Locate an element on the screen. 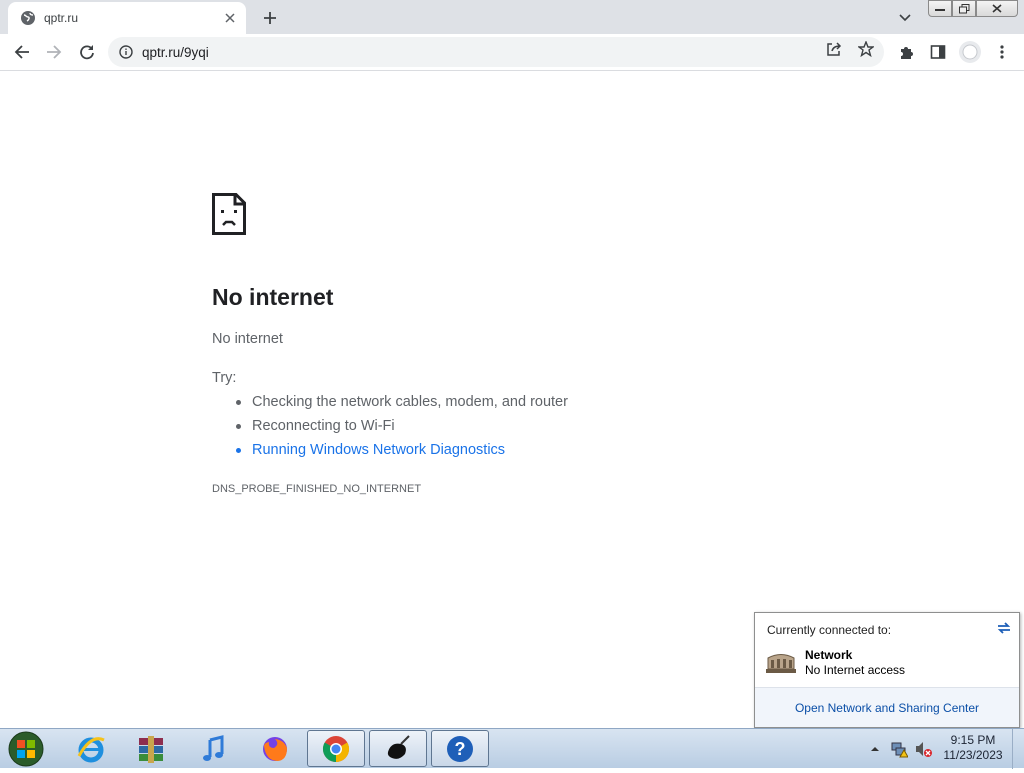 The width and height of the screenshot is (1024, 773). close-icon is located at coordinates (230, 18).